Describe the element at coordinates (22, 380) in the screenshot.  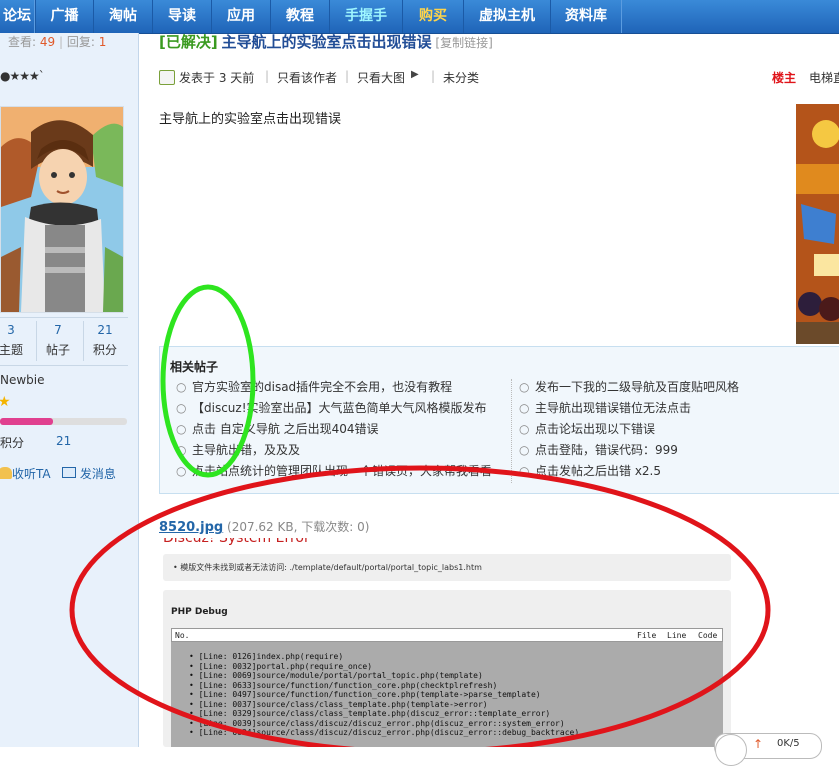
I see `user-rank: Newbie` at that location.